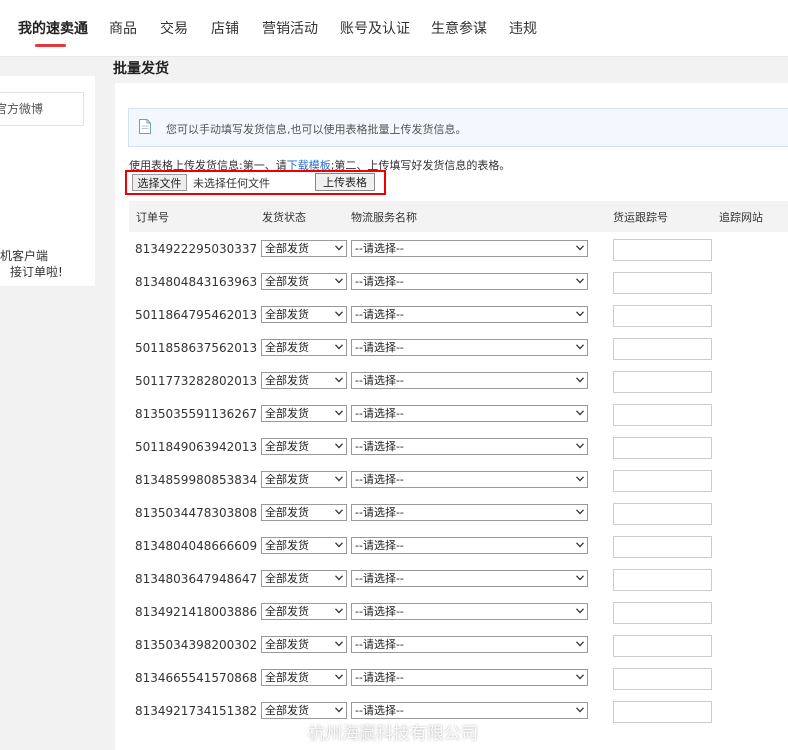 This screenshot has height=750, width=788. Describe the element at coordinates (196, 348) in the screenshot. I see `order-number: 5011858637562013` at that location.